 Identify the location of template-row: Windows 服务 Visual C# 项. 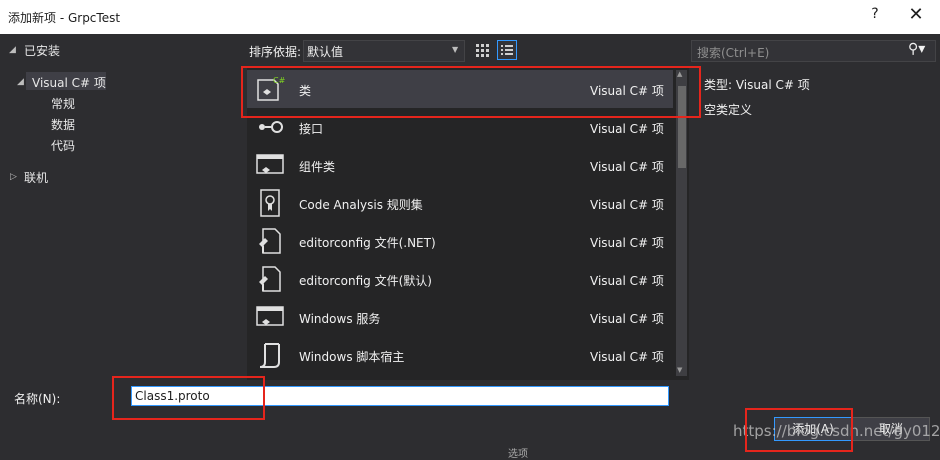
(460, 317).